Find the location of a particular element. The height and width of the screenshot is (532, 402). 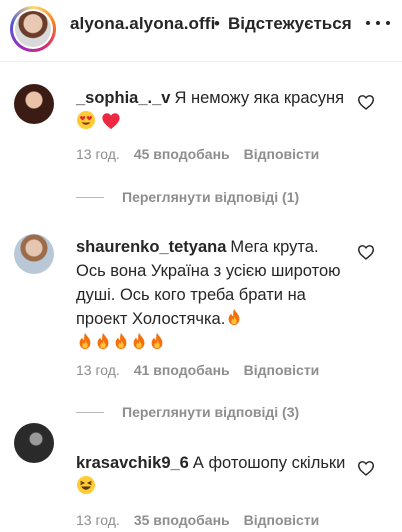

follow-status-button: Відстежується is located at coordinates (290, 24).